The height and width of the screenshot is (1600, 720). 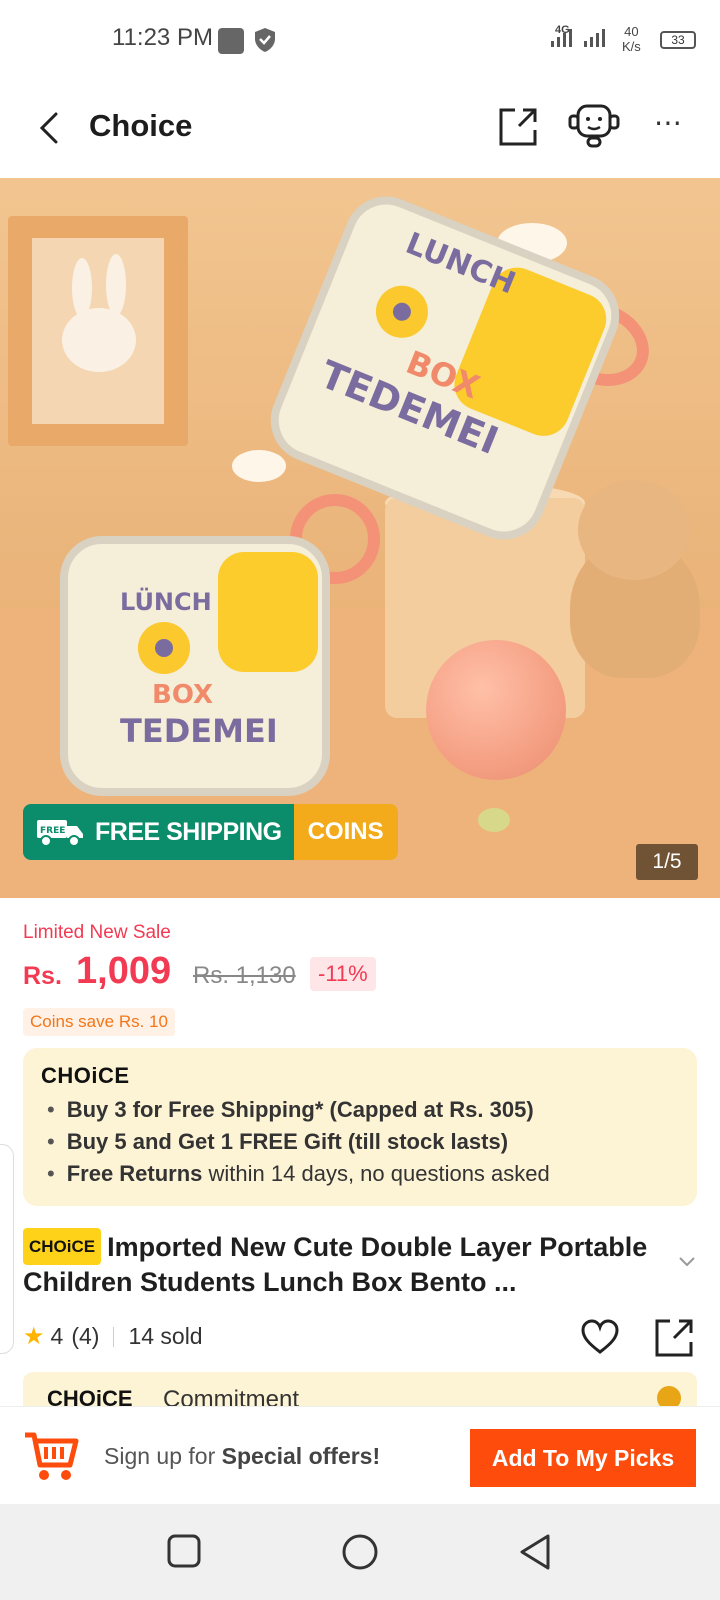 I want to click on teddy-bear-head, so click(x=634, y=530).